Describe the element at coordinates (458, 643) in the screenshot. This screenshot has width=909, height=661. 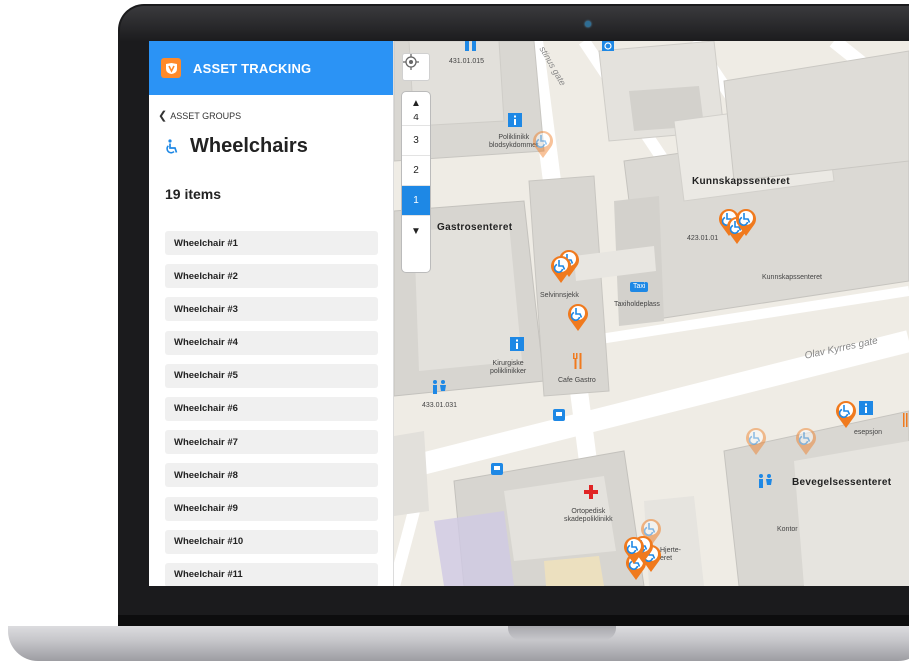
I see `laptop-base` at that location.